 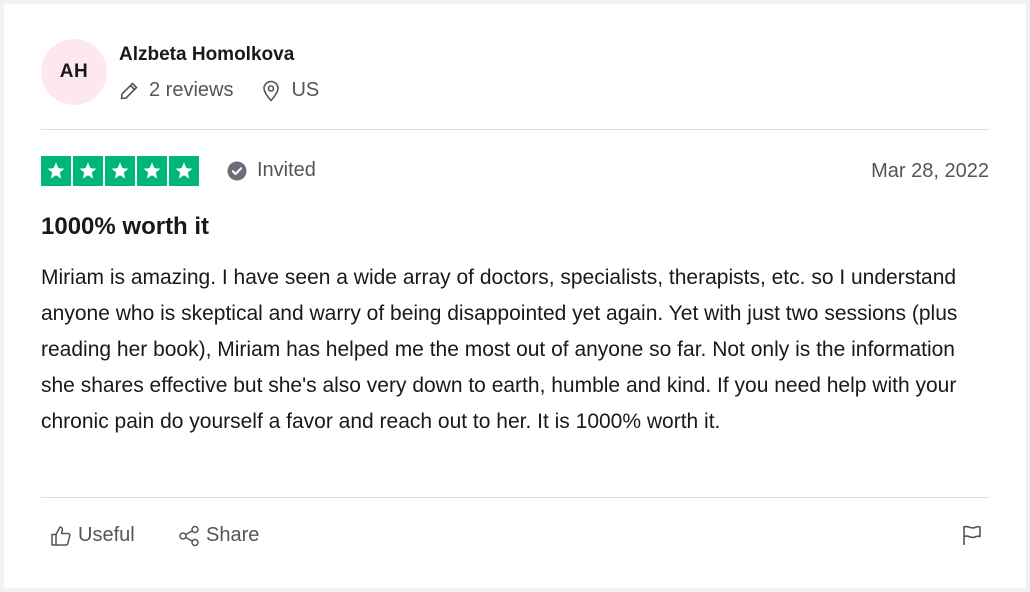 I want to click on invited-badge: Invited, so click(x=271, y=170).